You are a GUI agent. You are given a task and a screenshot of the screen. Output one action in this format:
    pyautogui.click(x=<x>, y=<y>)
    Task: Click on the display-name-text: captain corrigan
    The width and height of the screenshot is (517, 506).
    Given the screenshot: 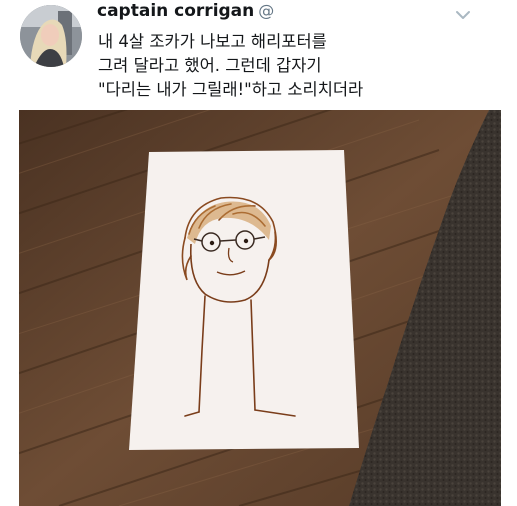 What is the action you would take?
    pyautogui.click(x=176, y=11)
    